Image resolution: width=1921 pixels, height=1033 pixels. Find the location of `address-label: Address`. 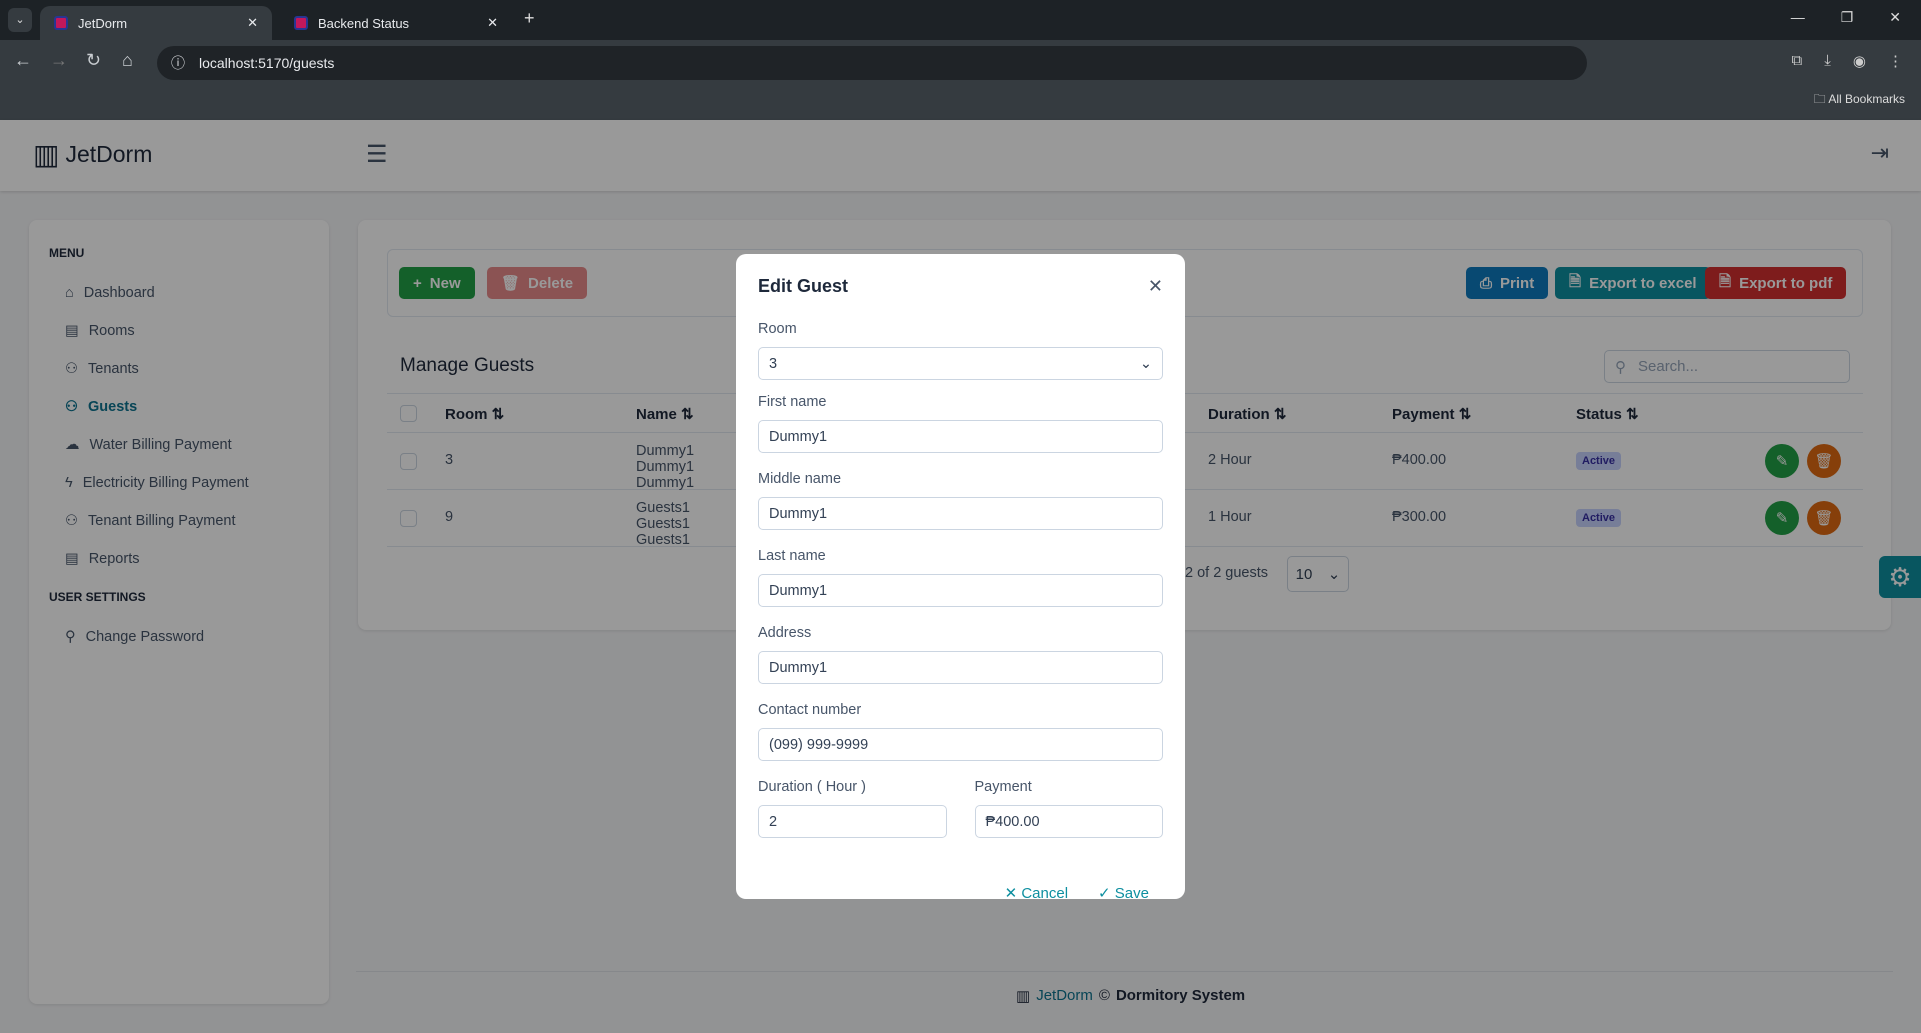

address-label: Address is located at coordinates (785, 633).